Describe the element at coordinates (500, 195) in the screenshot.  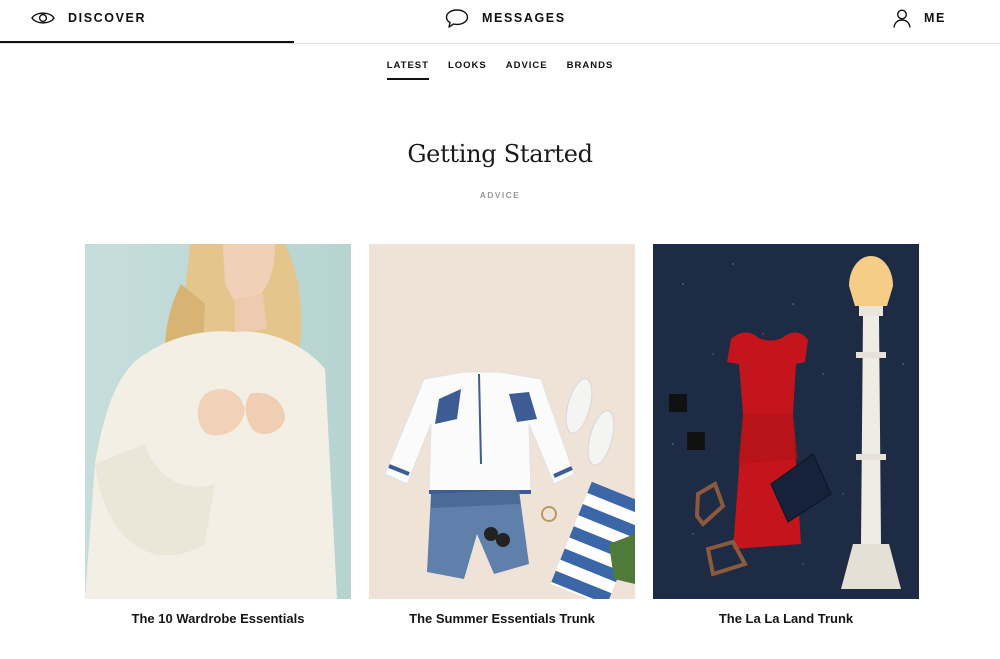
I see `category-label: ADVICE` at that location.